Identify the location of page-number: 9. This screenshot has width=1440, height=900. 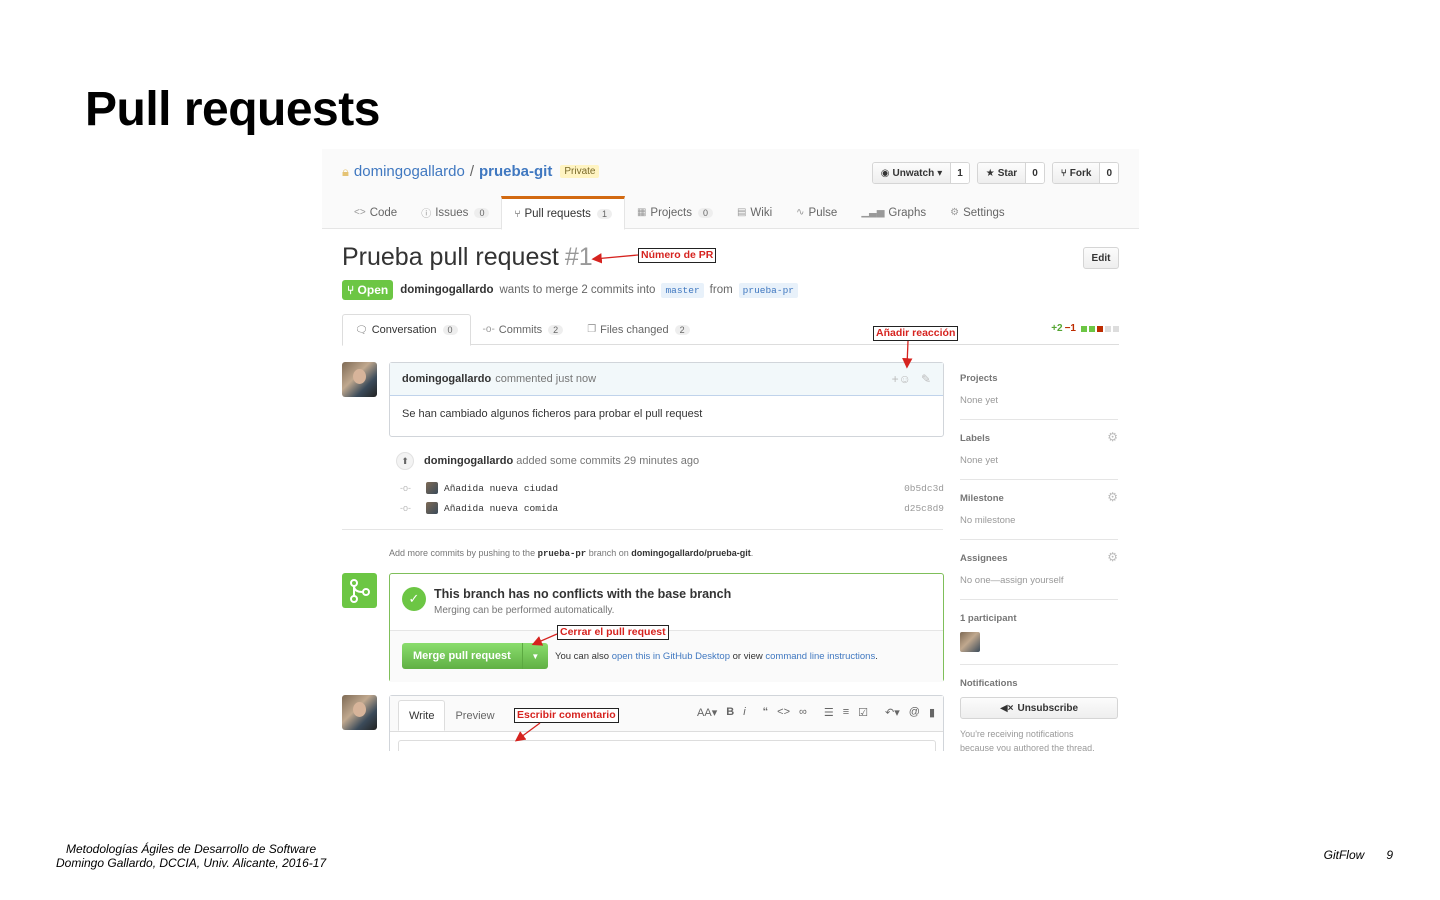
(1389, 855).